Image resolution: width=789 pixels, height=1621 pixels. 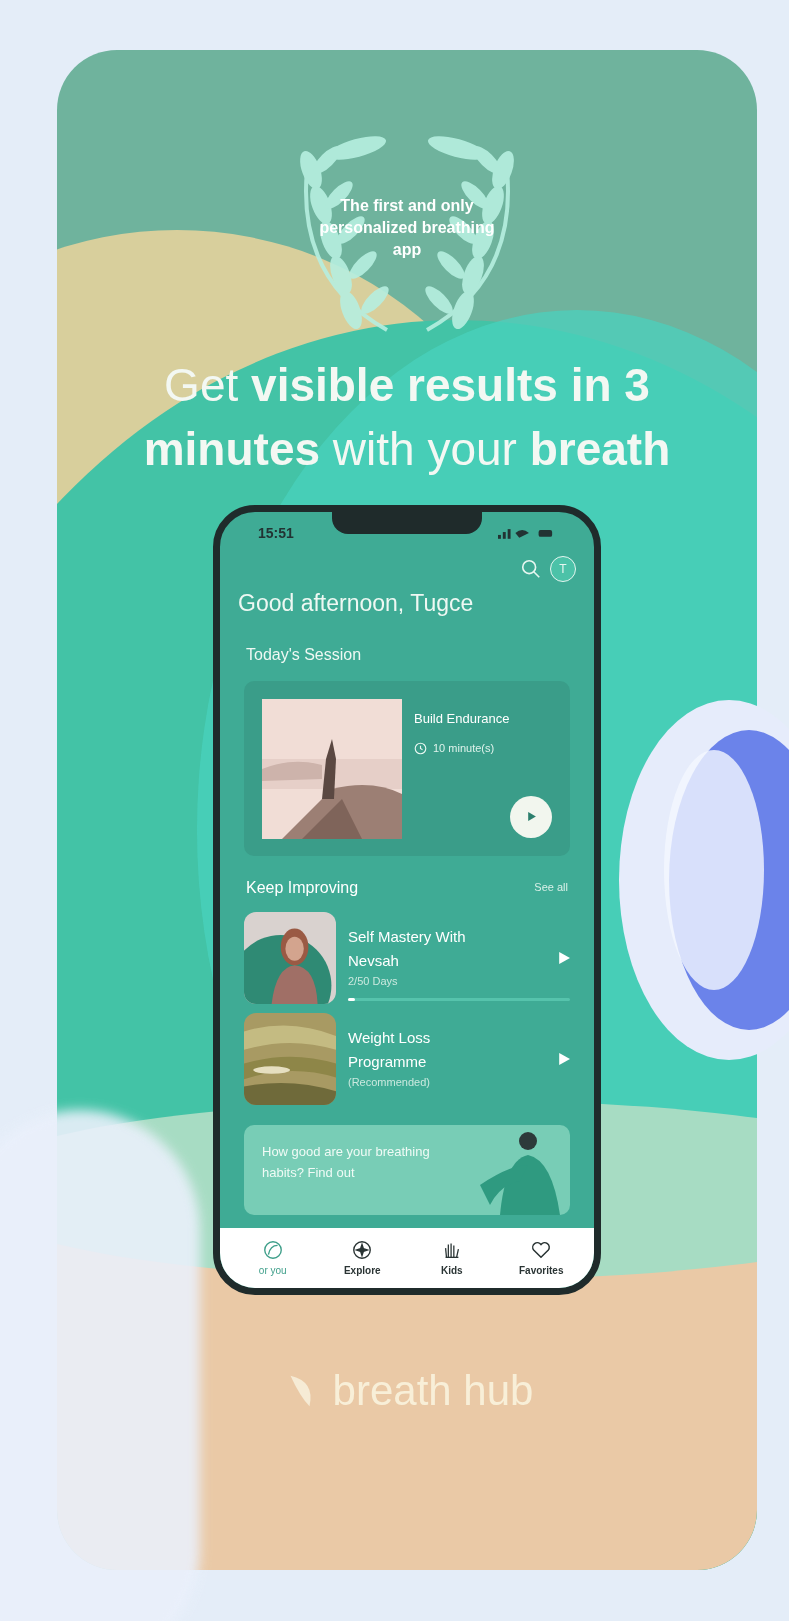 I want to click on compass-icon, so click(x=362, y=1249).